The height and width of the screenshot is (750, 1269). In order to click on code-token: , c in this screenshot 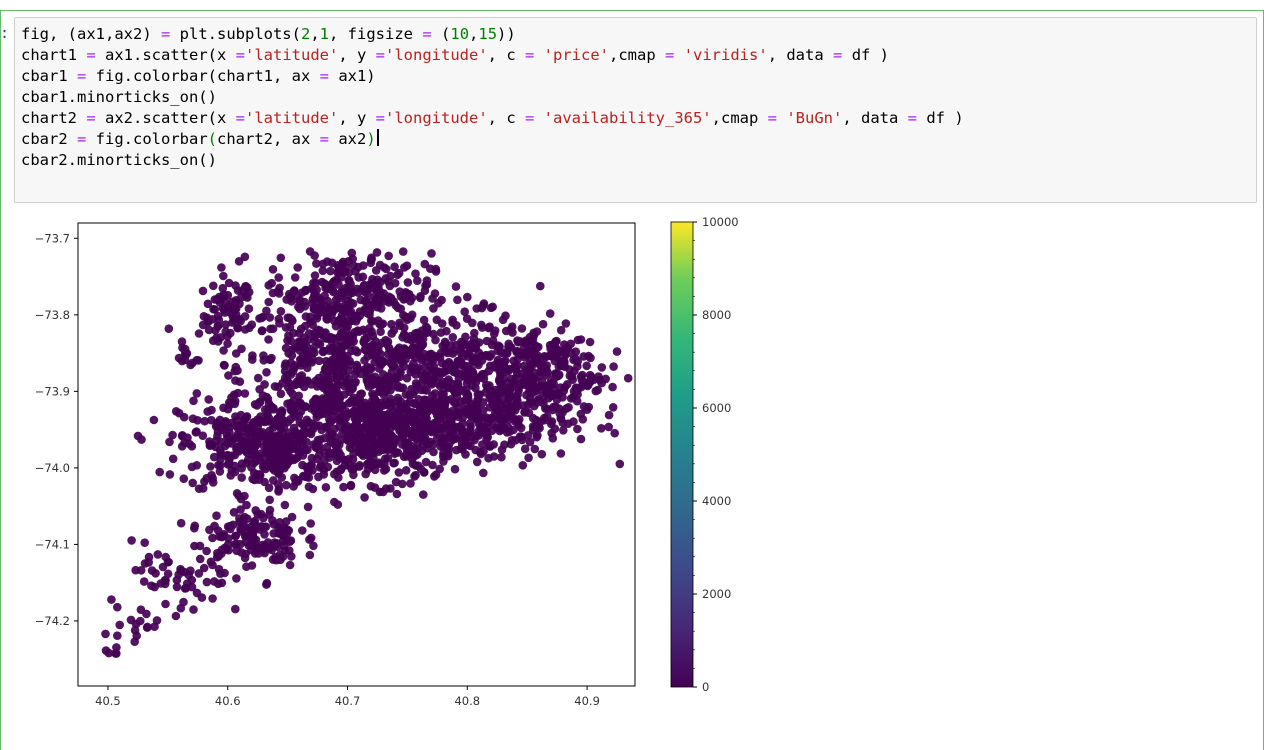, I will do `click(506, 118)`.